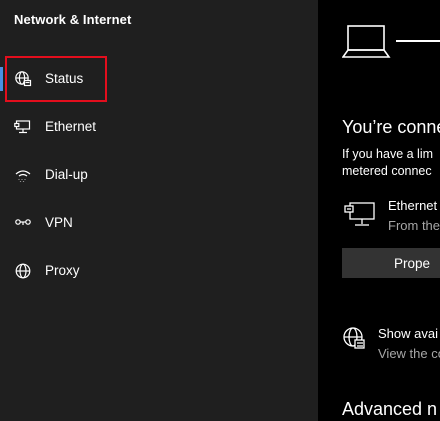 The width and height of the screenshot is (440, 421). What do you see at coordinates (62, 270) in the screenshot?
I see `sidebar-item-label: Proxy` at bounding box center [62, 270].